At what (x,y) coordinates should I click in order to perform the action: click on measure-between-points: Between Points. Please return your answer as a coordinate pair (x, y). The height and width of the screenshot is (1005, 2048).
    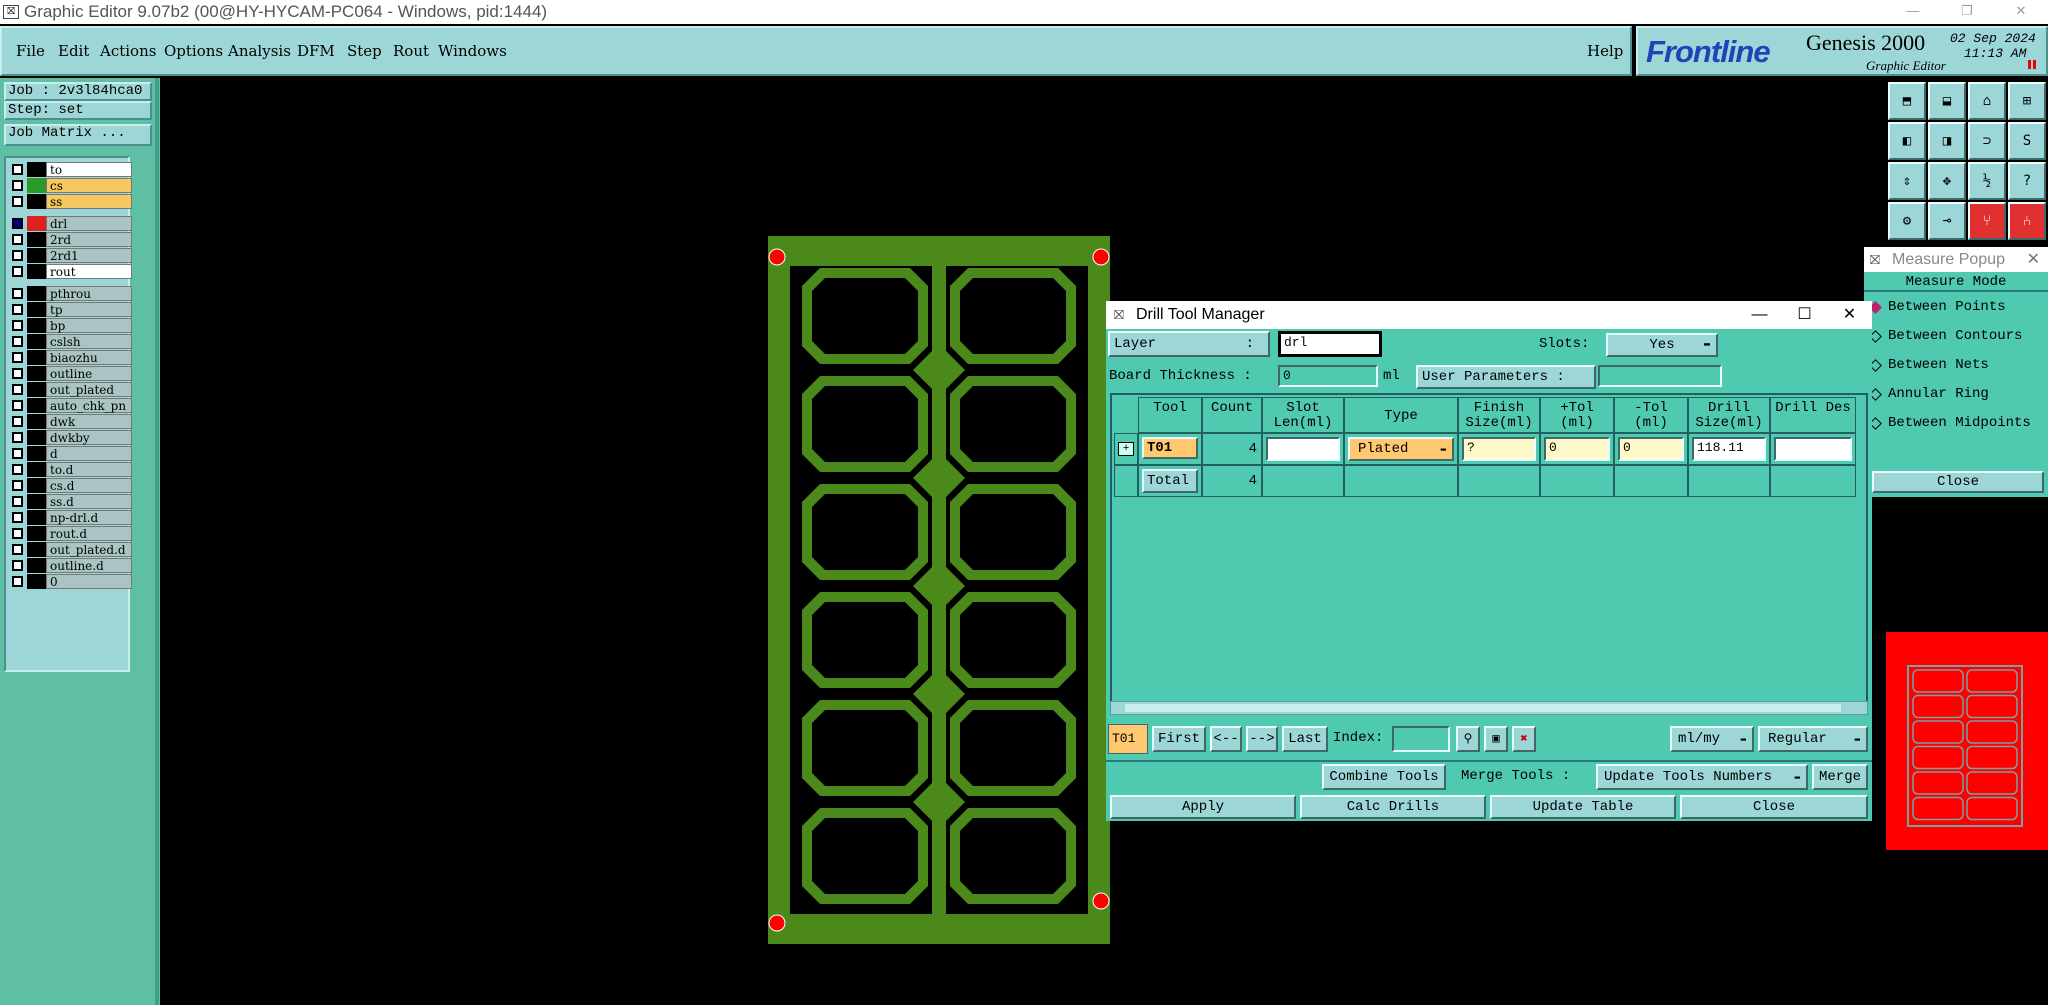
    Looking at the image, I should click on (1955, 308).